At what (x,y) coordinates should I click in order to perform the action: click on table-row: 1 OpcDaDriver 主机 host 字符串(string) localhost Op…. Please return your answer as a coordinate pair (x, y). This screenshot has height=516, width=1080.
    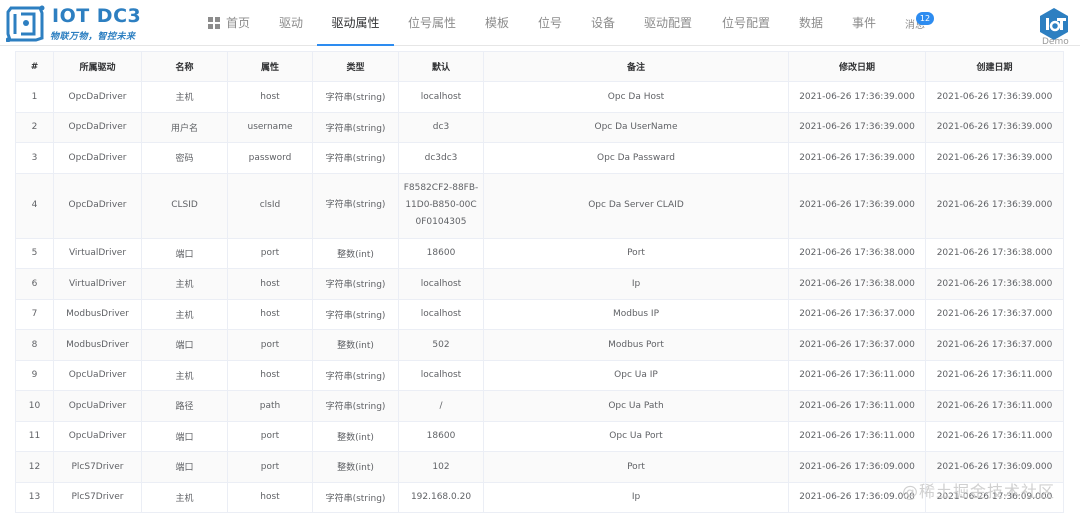
    Looking at the image, I should click on (539, 97).